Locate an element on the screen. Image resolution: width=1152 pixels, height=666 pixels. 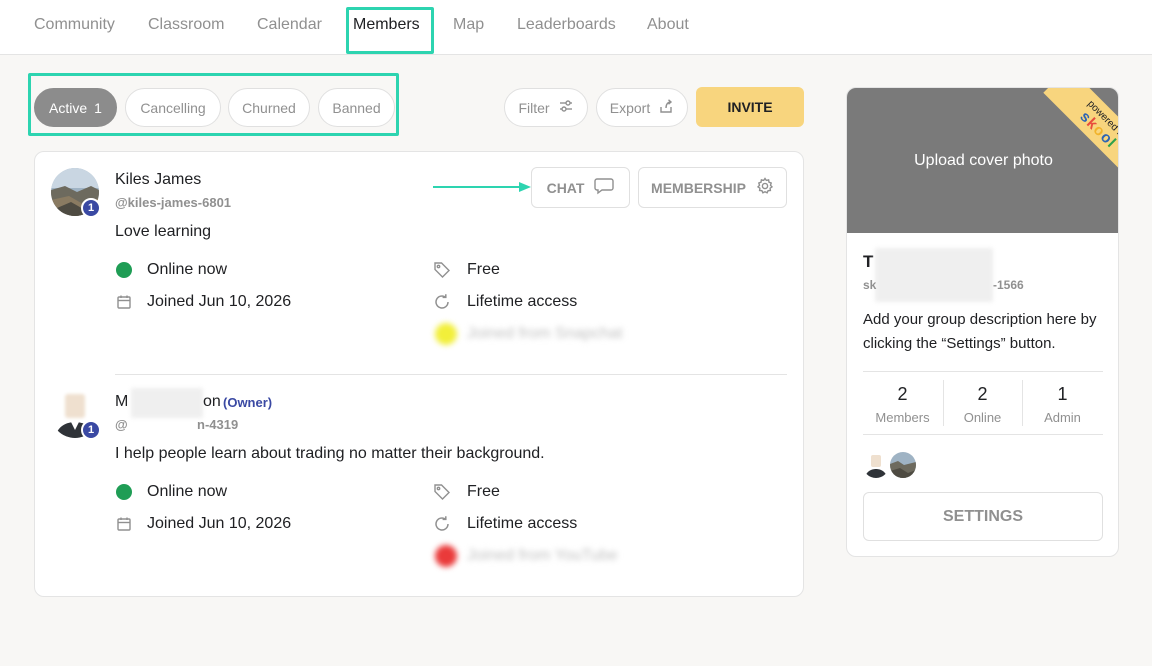
invite-button: INVITE is located at coordinates (750, 107).